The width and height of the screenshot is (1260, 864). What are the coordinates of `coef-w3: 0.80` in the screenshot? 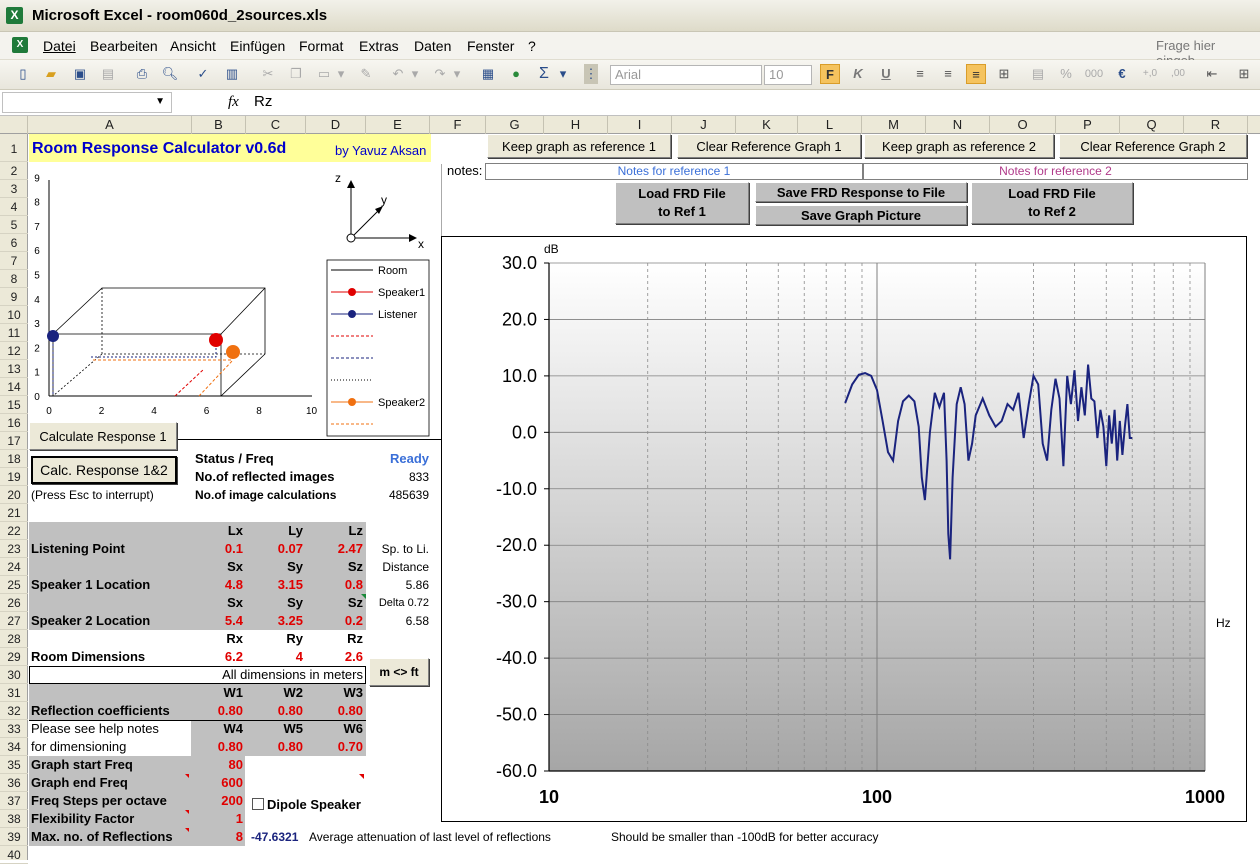 It's located at (334, 711).